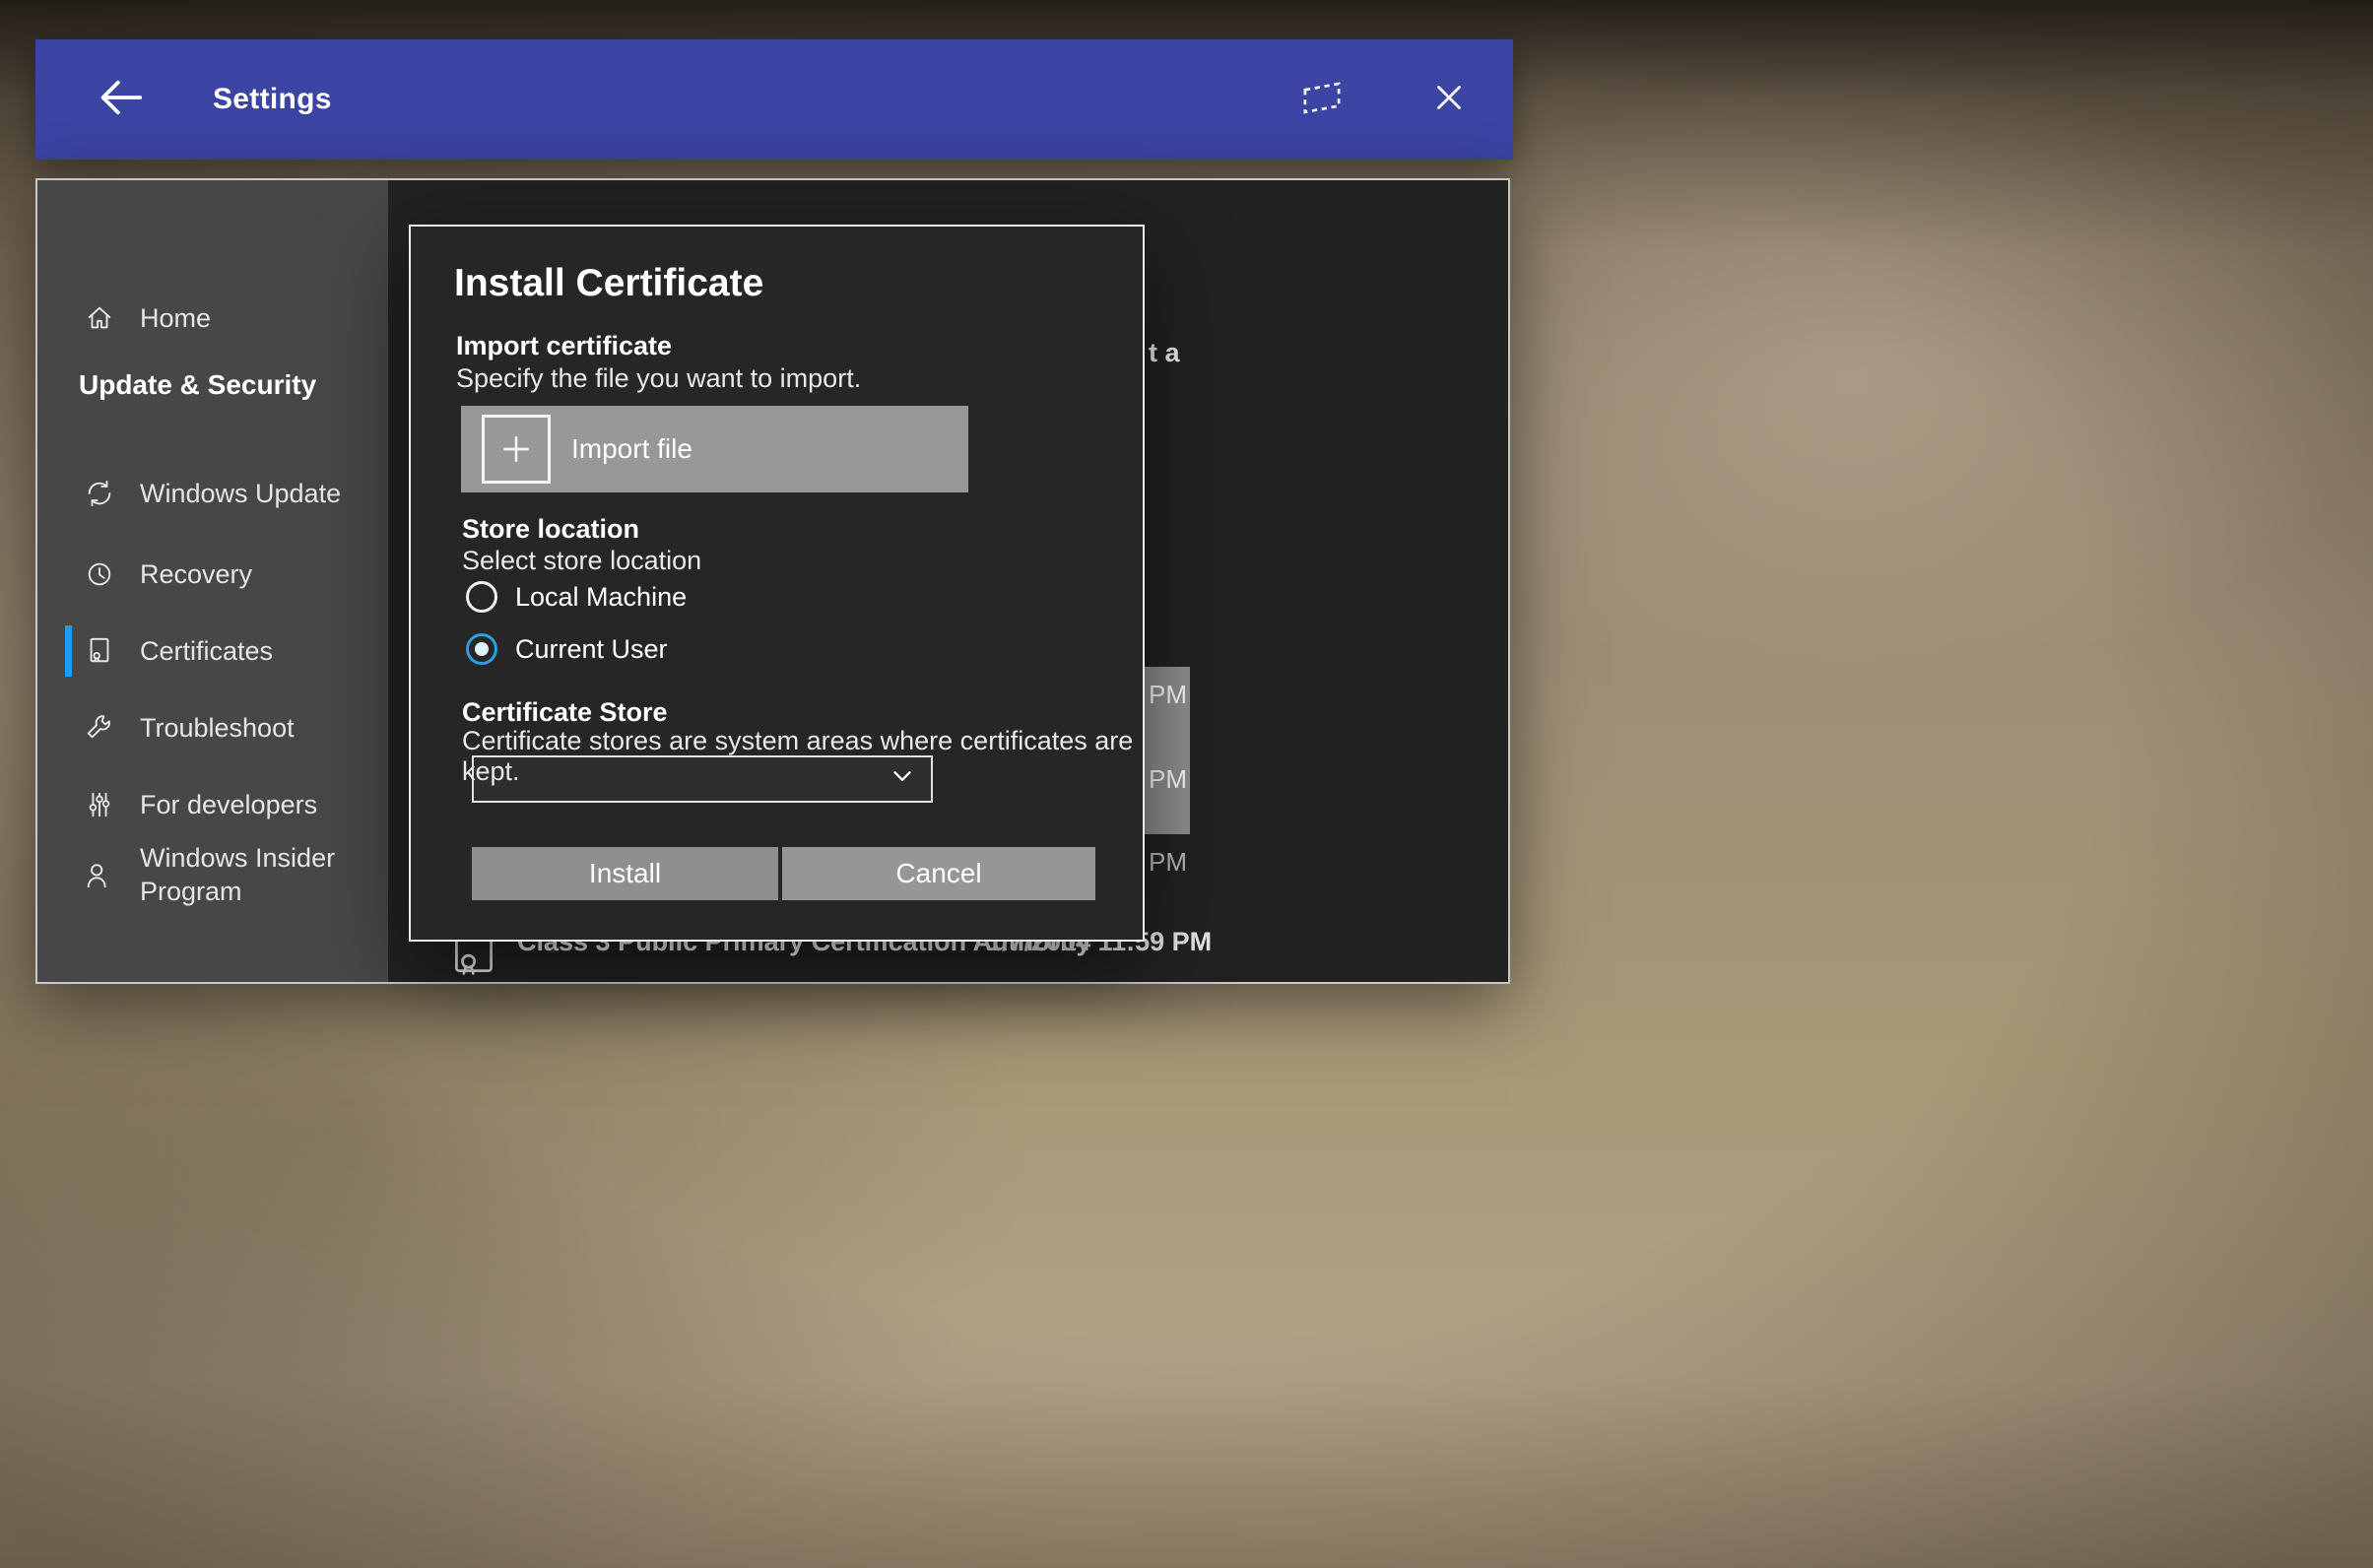  I want to click on back-button, so click(121, 100).